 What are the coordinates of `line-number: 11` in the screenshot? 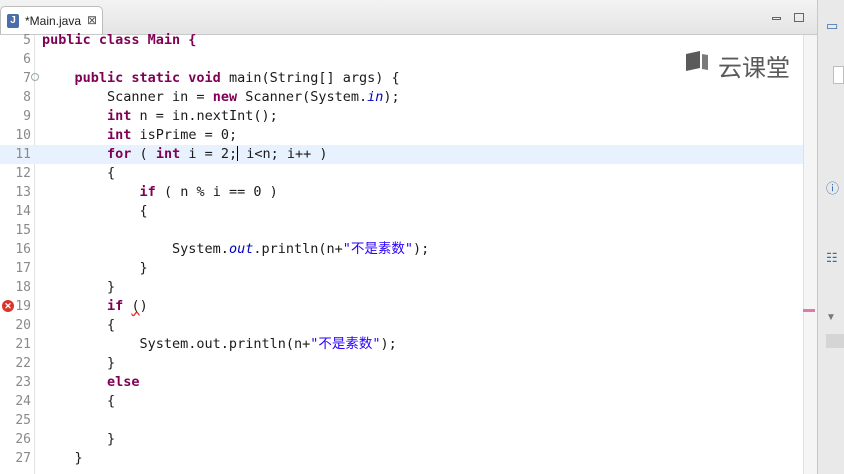 It's located at (23, 154).